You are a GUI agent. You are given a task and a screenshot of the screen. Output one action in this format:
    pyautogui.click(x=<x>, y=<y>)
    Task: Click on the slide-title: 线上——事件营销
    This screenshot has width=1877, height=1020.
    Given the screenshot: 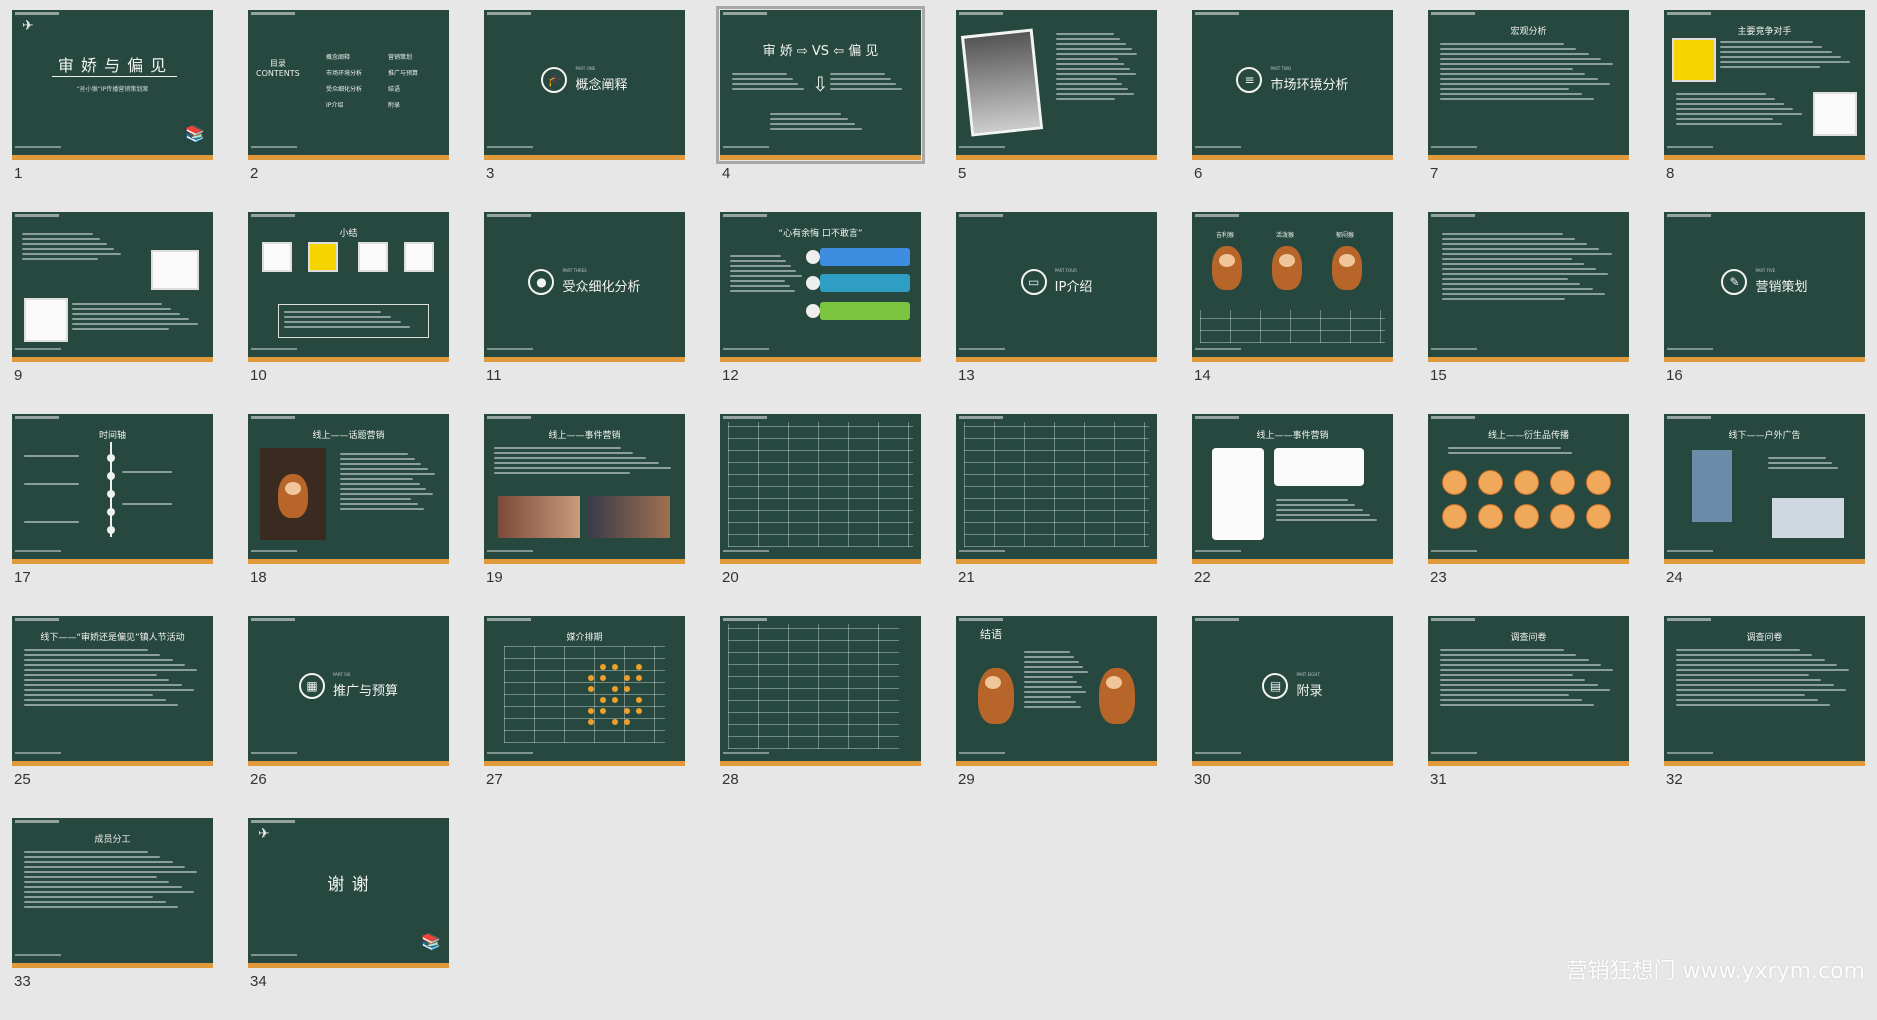 What is the action you would take?
    pyautogui.click(x=584, y=436)
    